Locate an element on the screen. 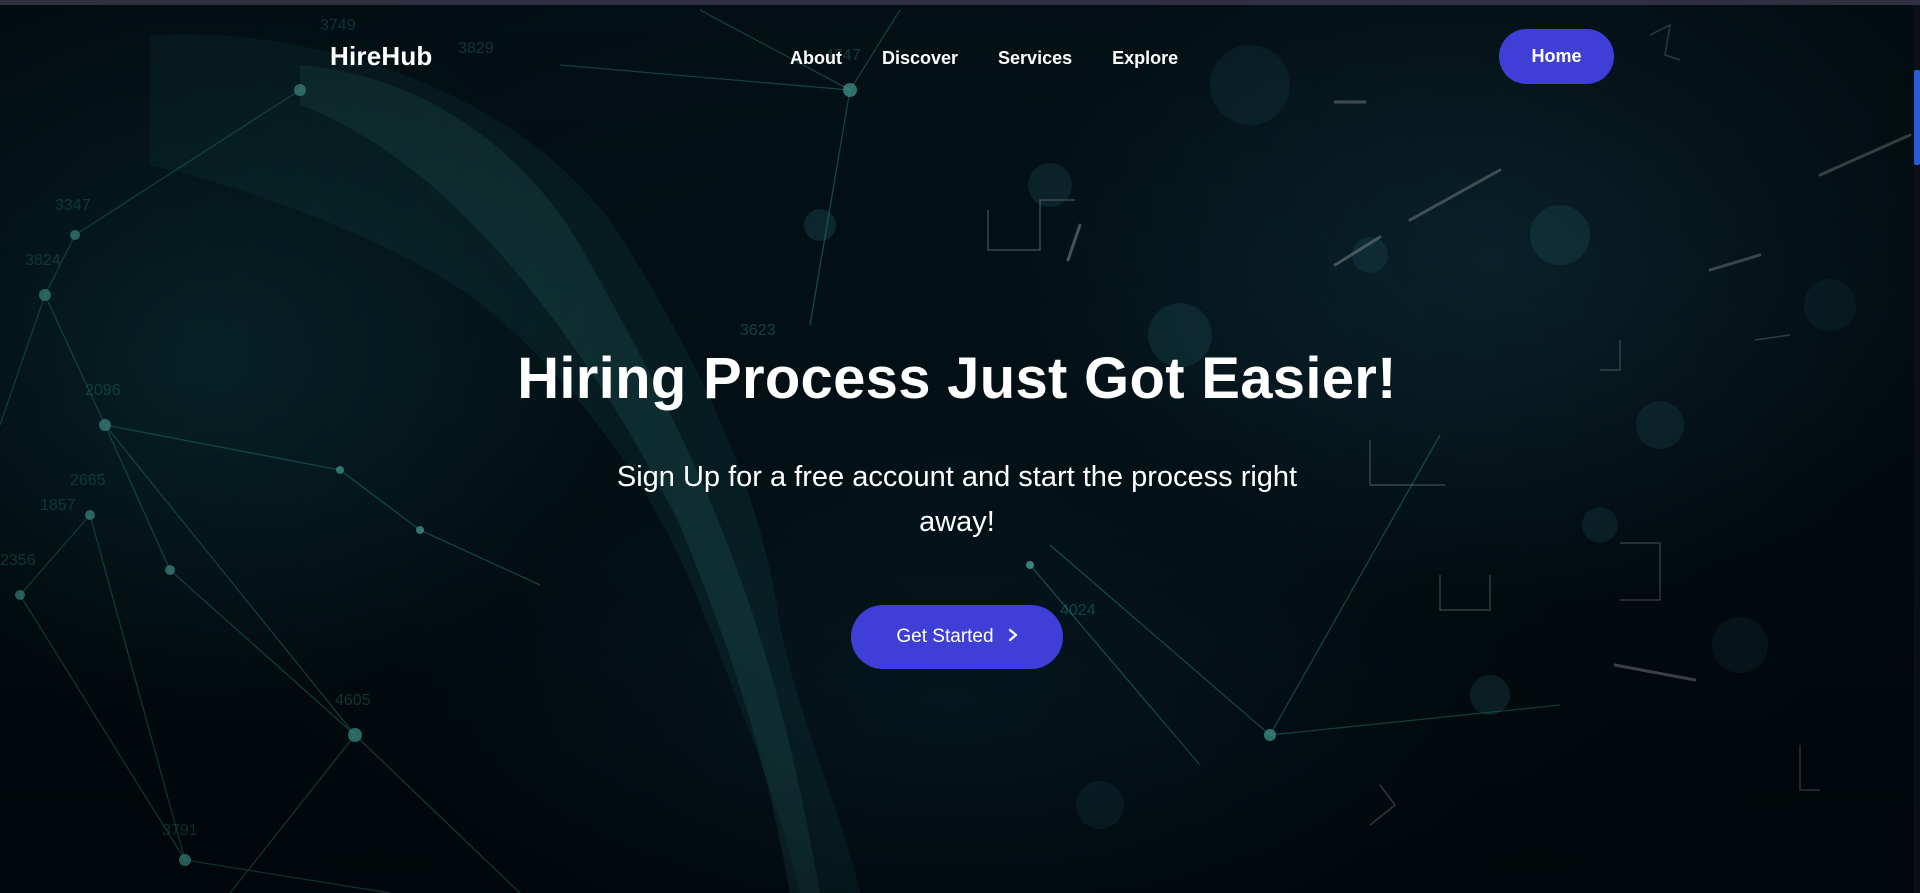  brand-logo: HireHub is located at coordinates (381, 56).